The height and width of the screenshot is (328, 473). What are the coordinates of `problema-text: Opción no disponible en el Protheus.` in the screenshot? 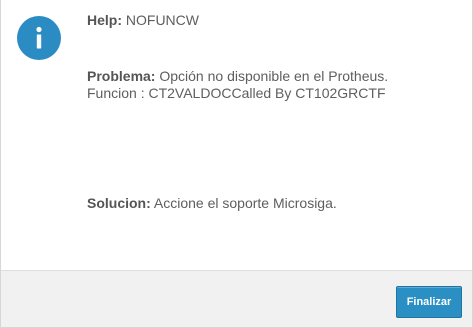 It's located at (274, 76).